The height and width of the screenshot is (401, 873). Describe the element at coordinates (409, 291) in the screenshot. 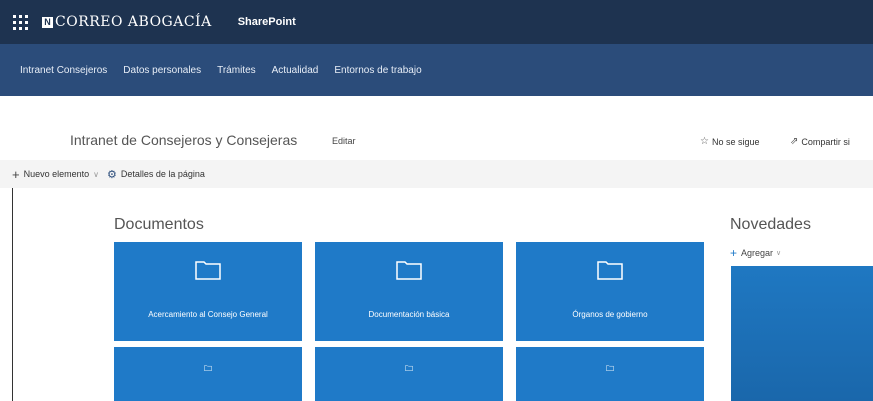

I see `document-tile: Documentación básica` at that location.